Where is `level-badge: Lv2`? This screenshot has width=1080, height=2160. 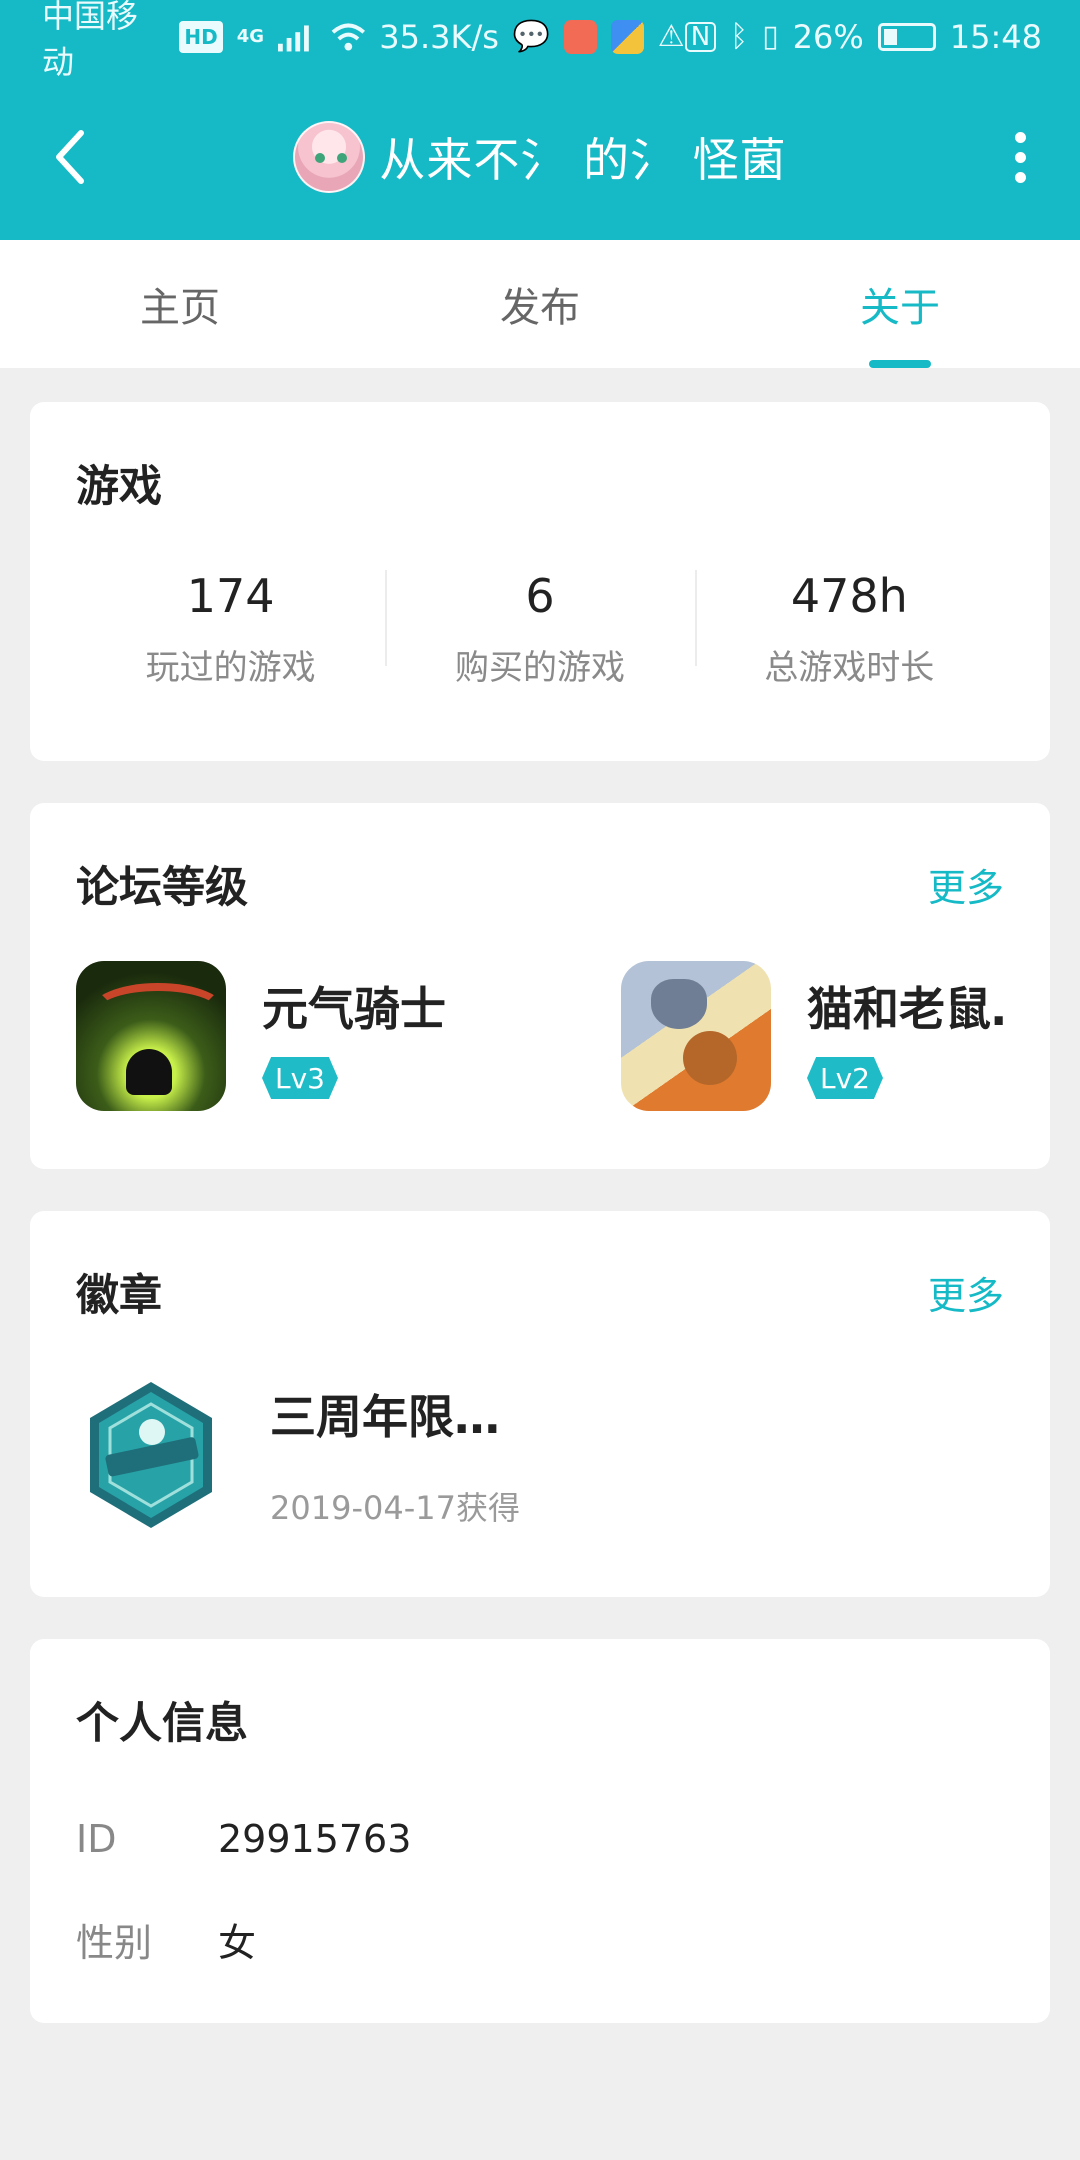 level-badge: Lv2 is located at coordinates (845, 1078).